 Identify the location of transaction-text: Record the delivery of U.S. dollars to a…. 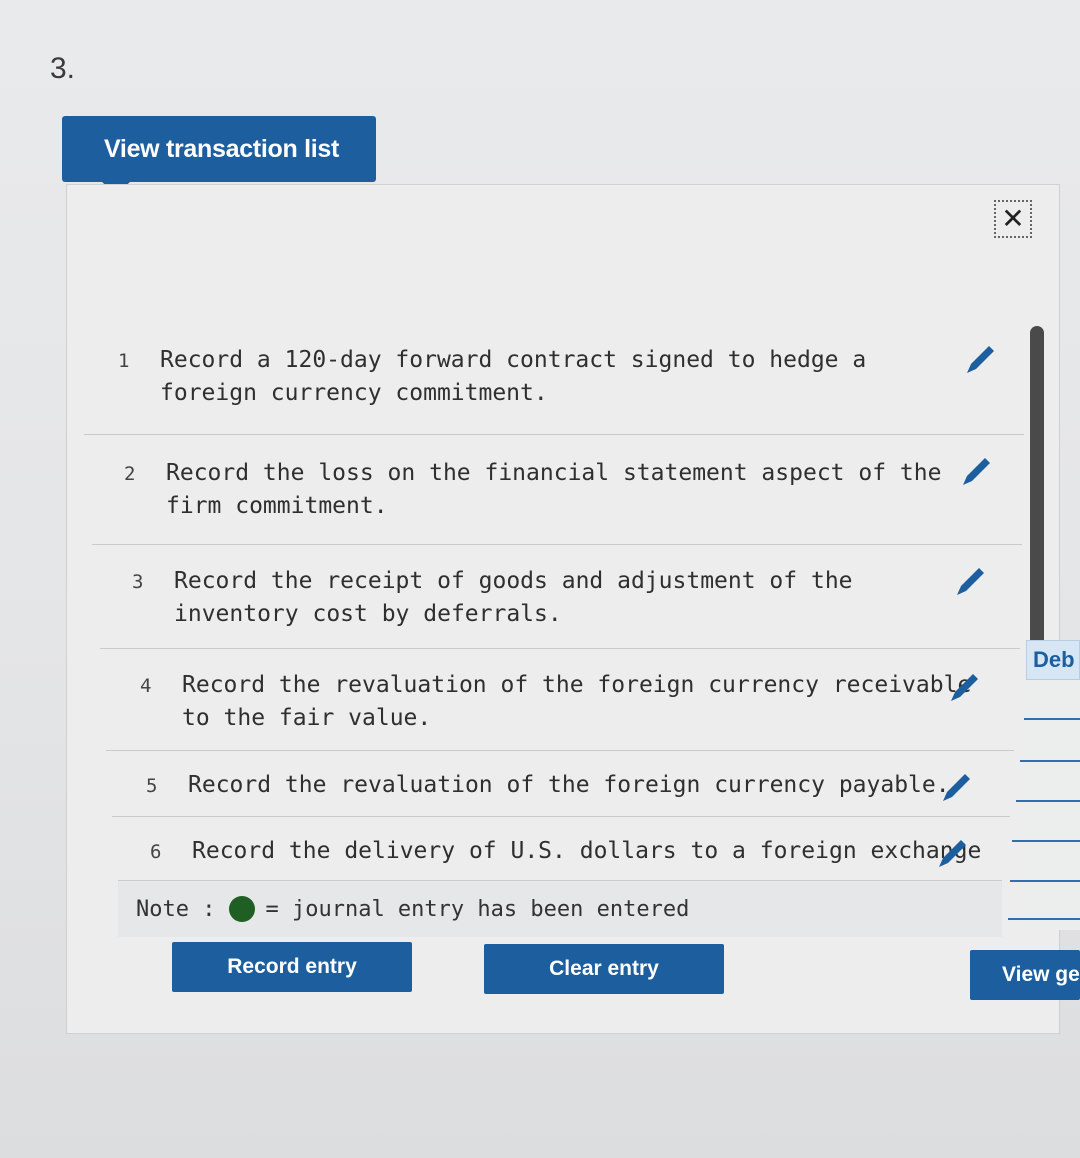
(587, 851).